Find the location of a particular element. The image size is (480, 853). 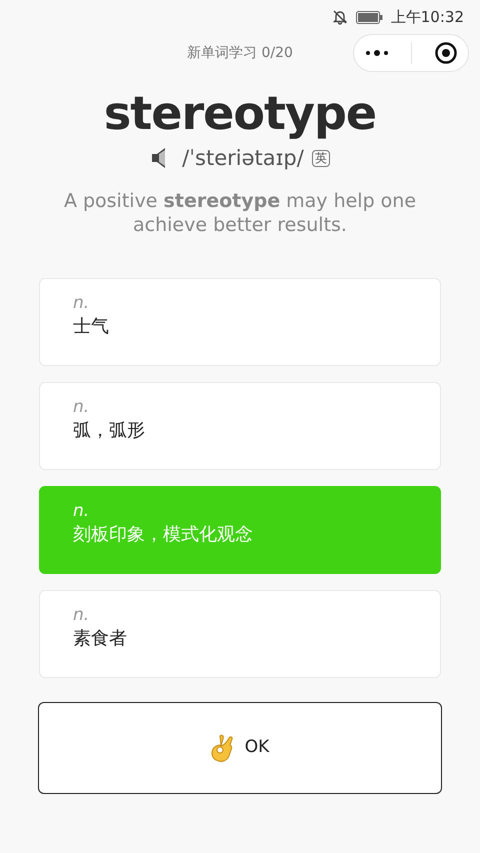

page-title: 新单词学习 0/20 is located at coordinates (240, 53).